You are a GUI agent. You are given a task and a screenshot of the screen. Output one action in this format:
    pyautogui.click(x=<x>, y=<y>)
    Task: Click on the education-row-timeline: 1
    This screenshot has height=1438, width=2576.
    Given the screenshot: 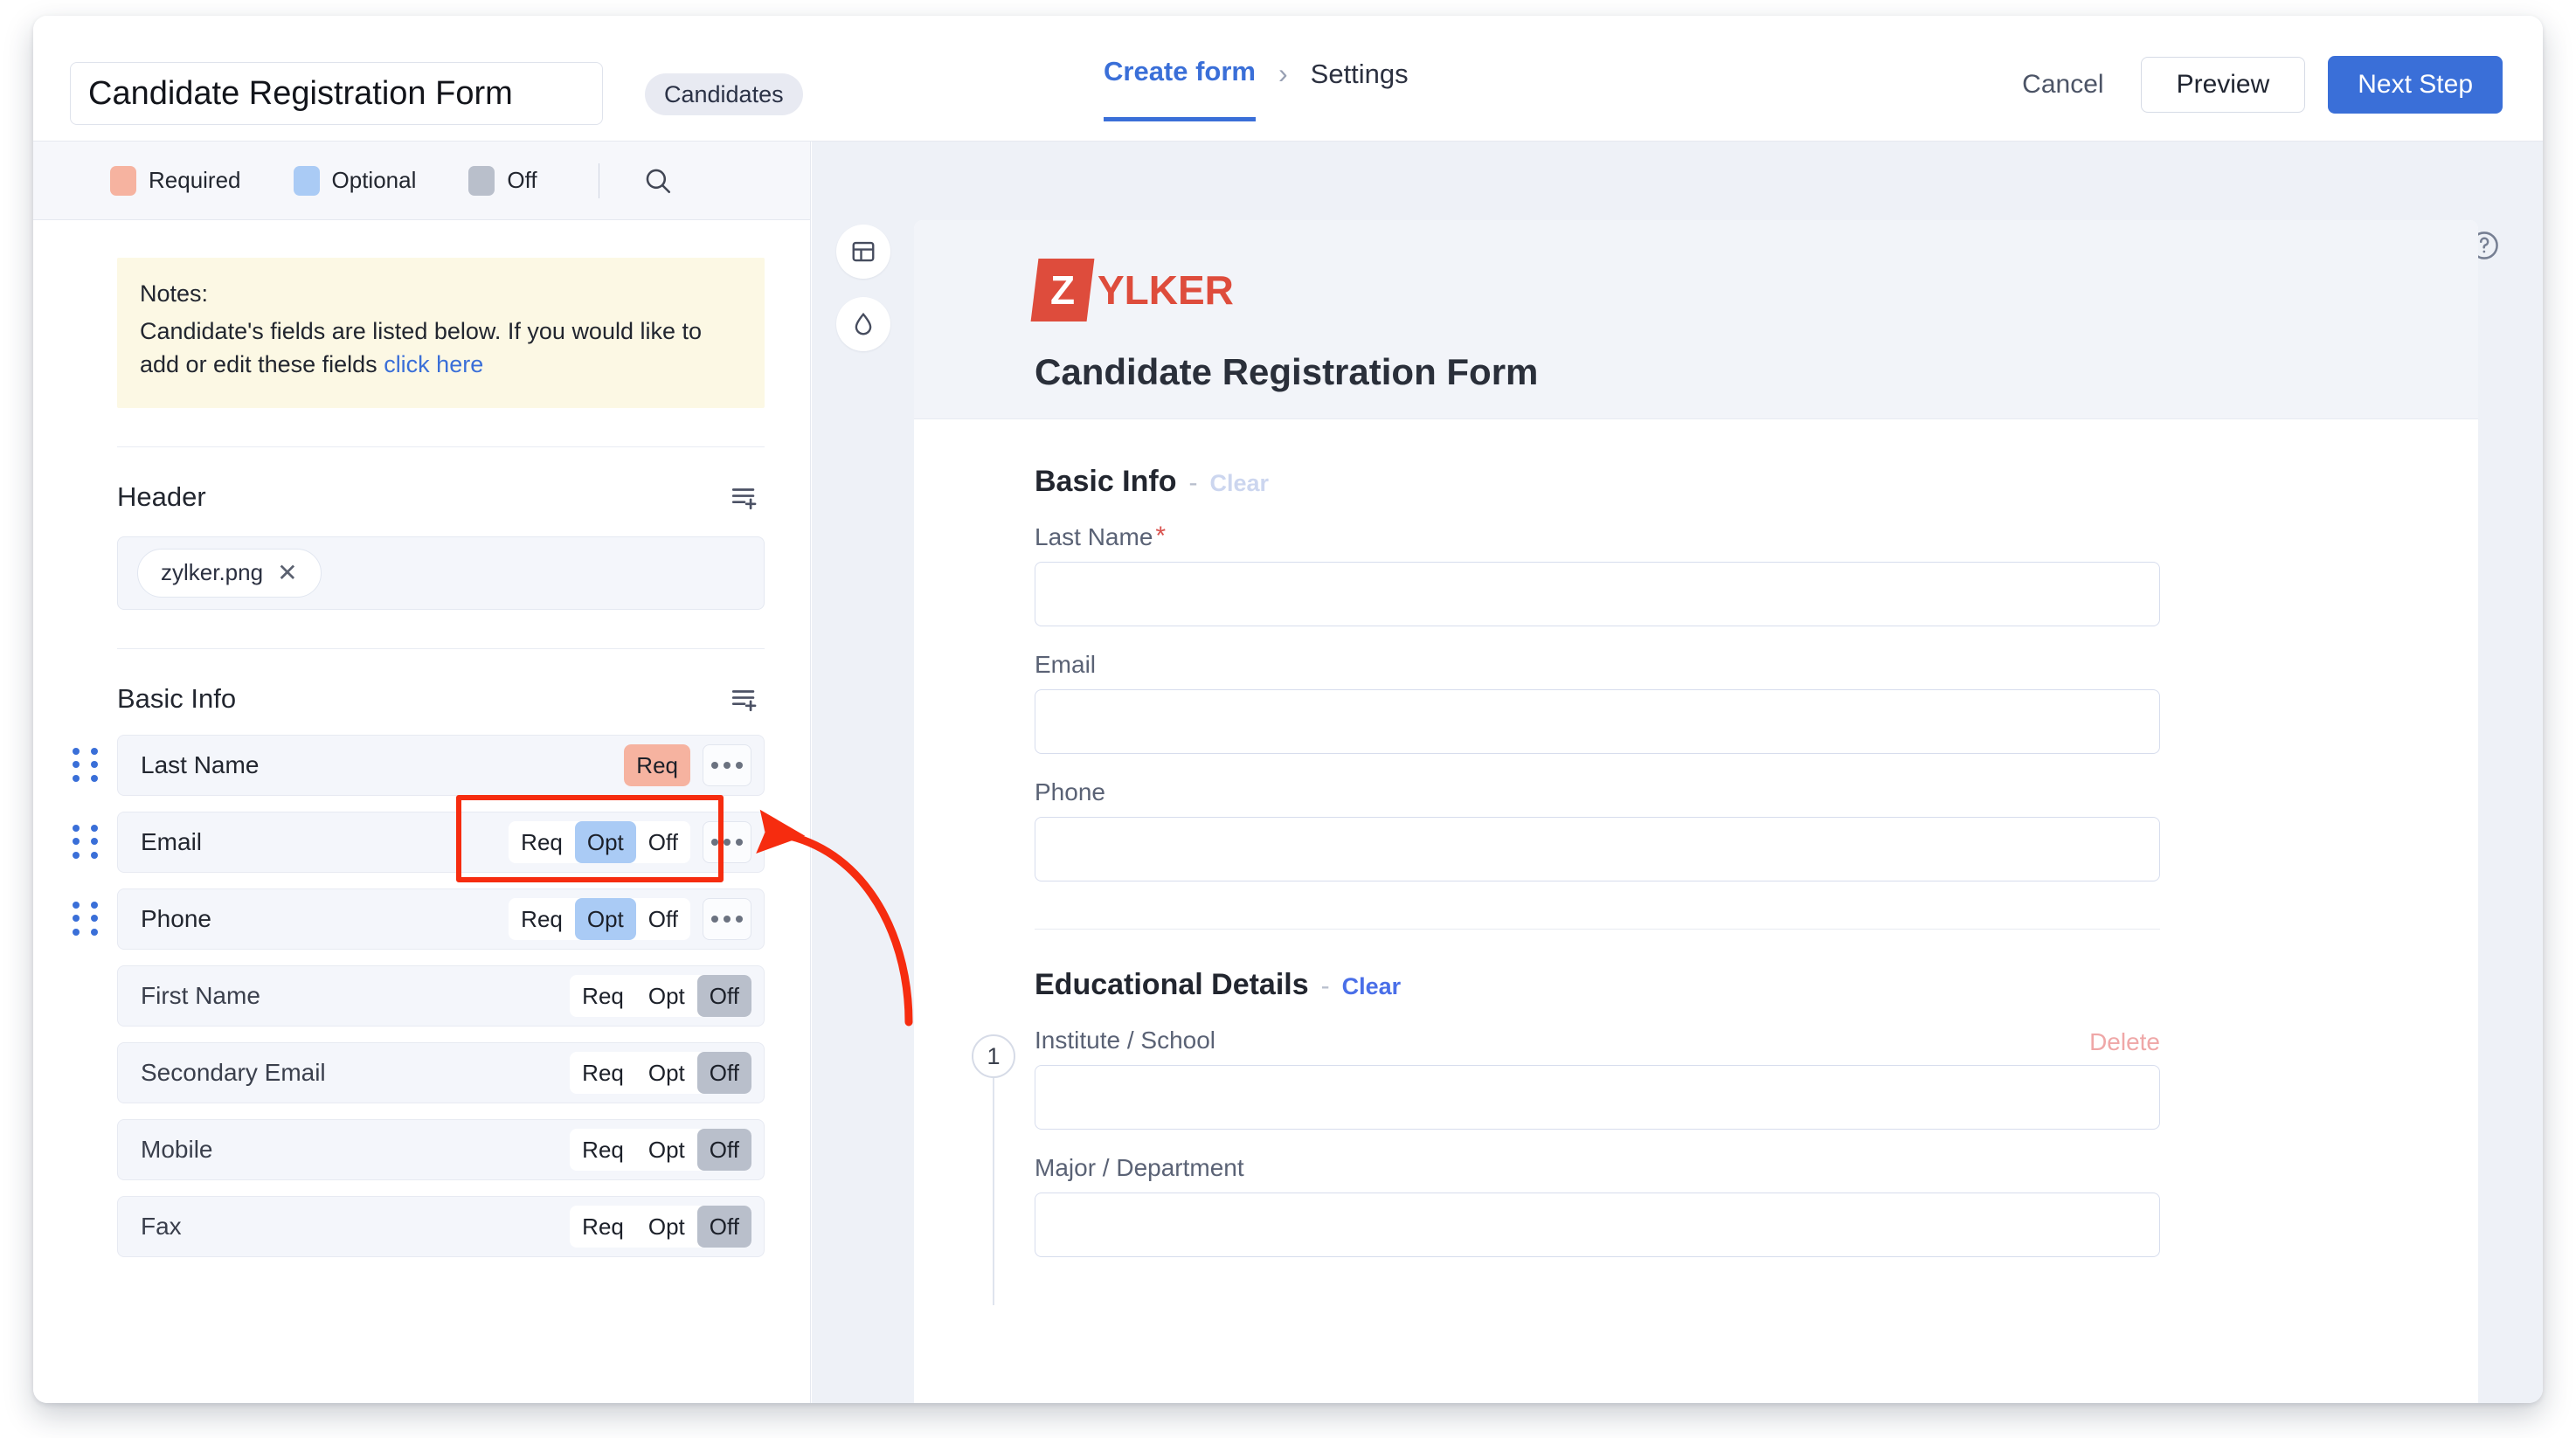 What is the action you would take?
    pyautogui.click(x=993, y=1169)
    